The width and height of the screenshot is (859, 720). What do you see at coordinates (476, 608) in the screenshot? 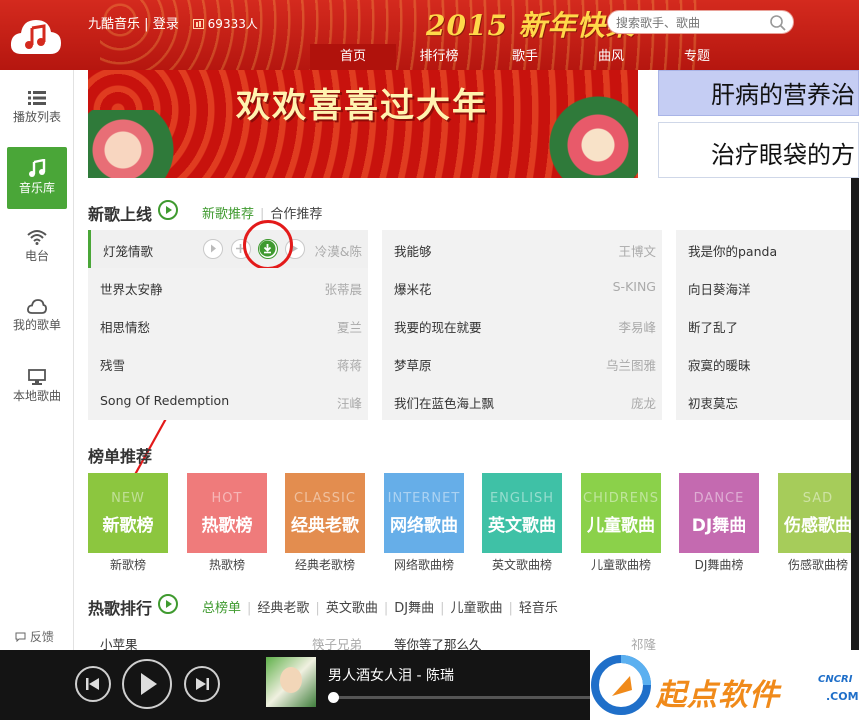
I see `tab-children: 儿童歌曲` at bounding box center [476, 608].